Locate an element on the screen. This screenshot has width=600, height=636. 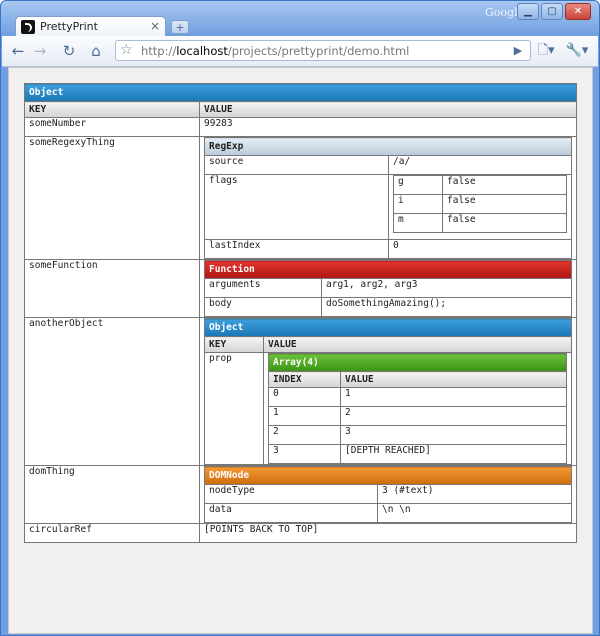
nested-object-title: Object is located at coordinates (388, 327).